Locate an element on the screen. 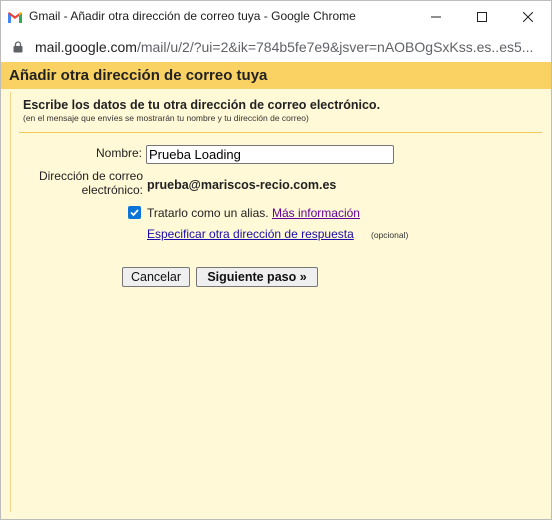  dialog-title: Añadir otra dirección de correo tuya is located at coordinates (138, 75).